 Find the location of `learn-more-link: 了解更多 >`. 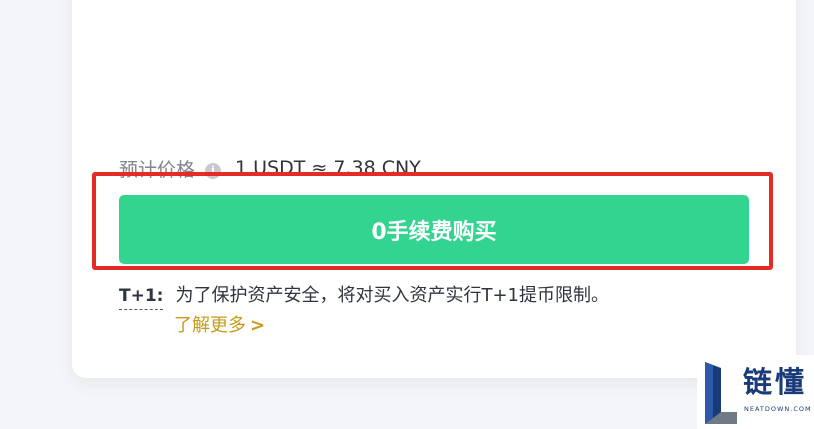

learn-more-link: 了解更多 > is located at coordinates (219, 326).